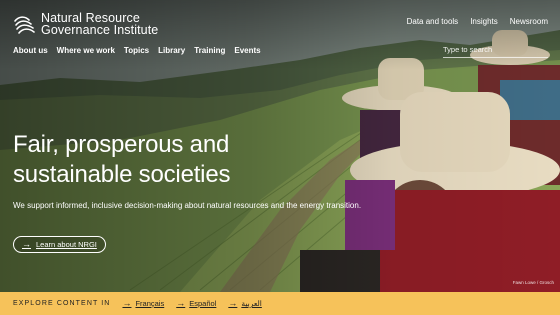 Image resolution: width=560 pixels, height=315 pixels. What do you see at coordinates (122, 174) in the screenshot?
I see `hero-title-line-2: sustainable societies` at bounding box center [122, 174].